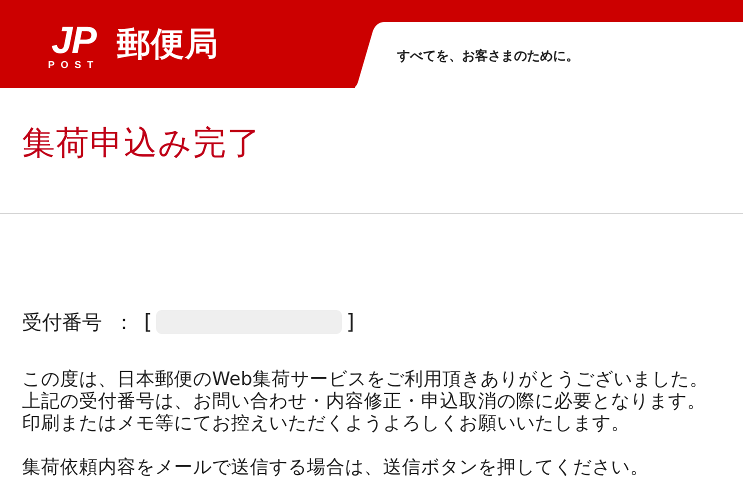  Describe the element at coordinates (148, 322) in the screenshot. I see `open-bracket: [` at that location.